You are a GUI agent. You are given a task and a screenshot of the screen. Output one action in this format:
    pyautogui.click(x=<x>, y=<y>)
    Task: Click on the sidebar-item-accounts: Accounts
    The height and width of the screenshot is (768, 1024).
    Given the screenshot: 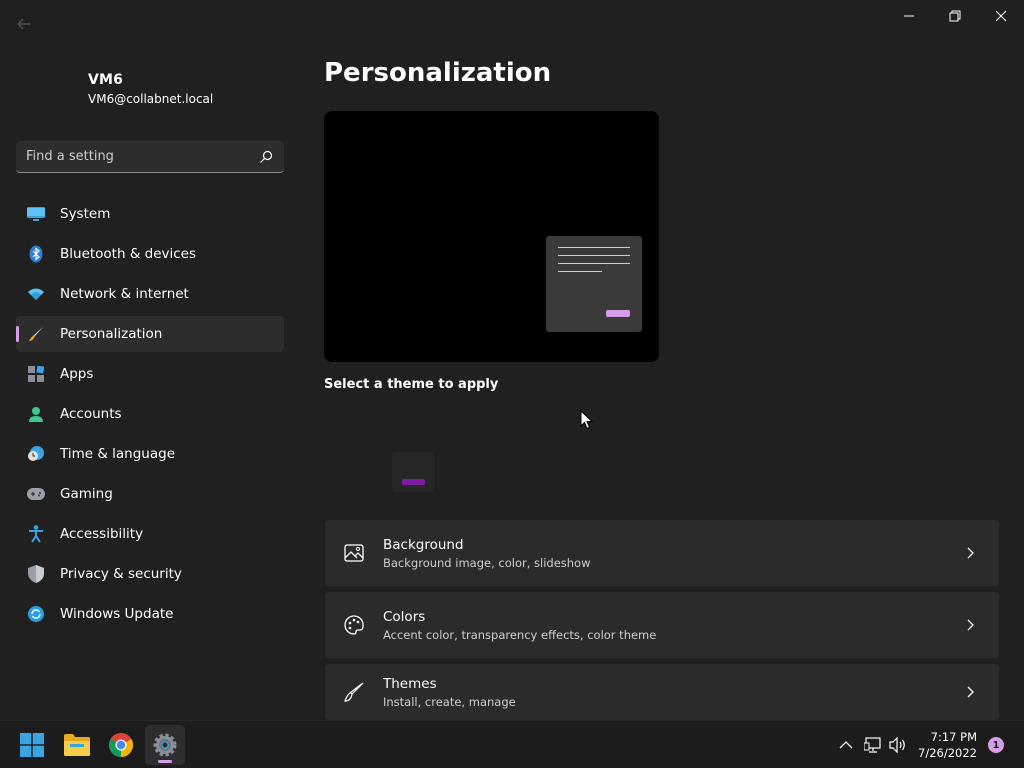 What is the action you would take?
    pyautogui.click(x=150, y=414)
    